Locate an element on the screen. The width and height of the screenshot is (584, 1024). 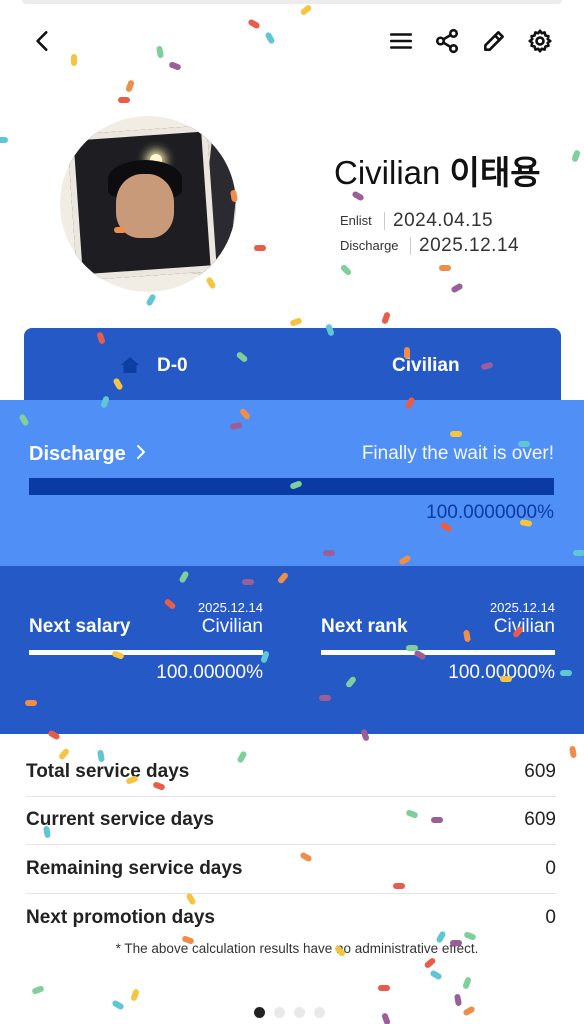
menu-button is located at coordinates (401, 41).